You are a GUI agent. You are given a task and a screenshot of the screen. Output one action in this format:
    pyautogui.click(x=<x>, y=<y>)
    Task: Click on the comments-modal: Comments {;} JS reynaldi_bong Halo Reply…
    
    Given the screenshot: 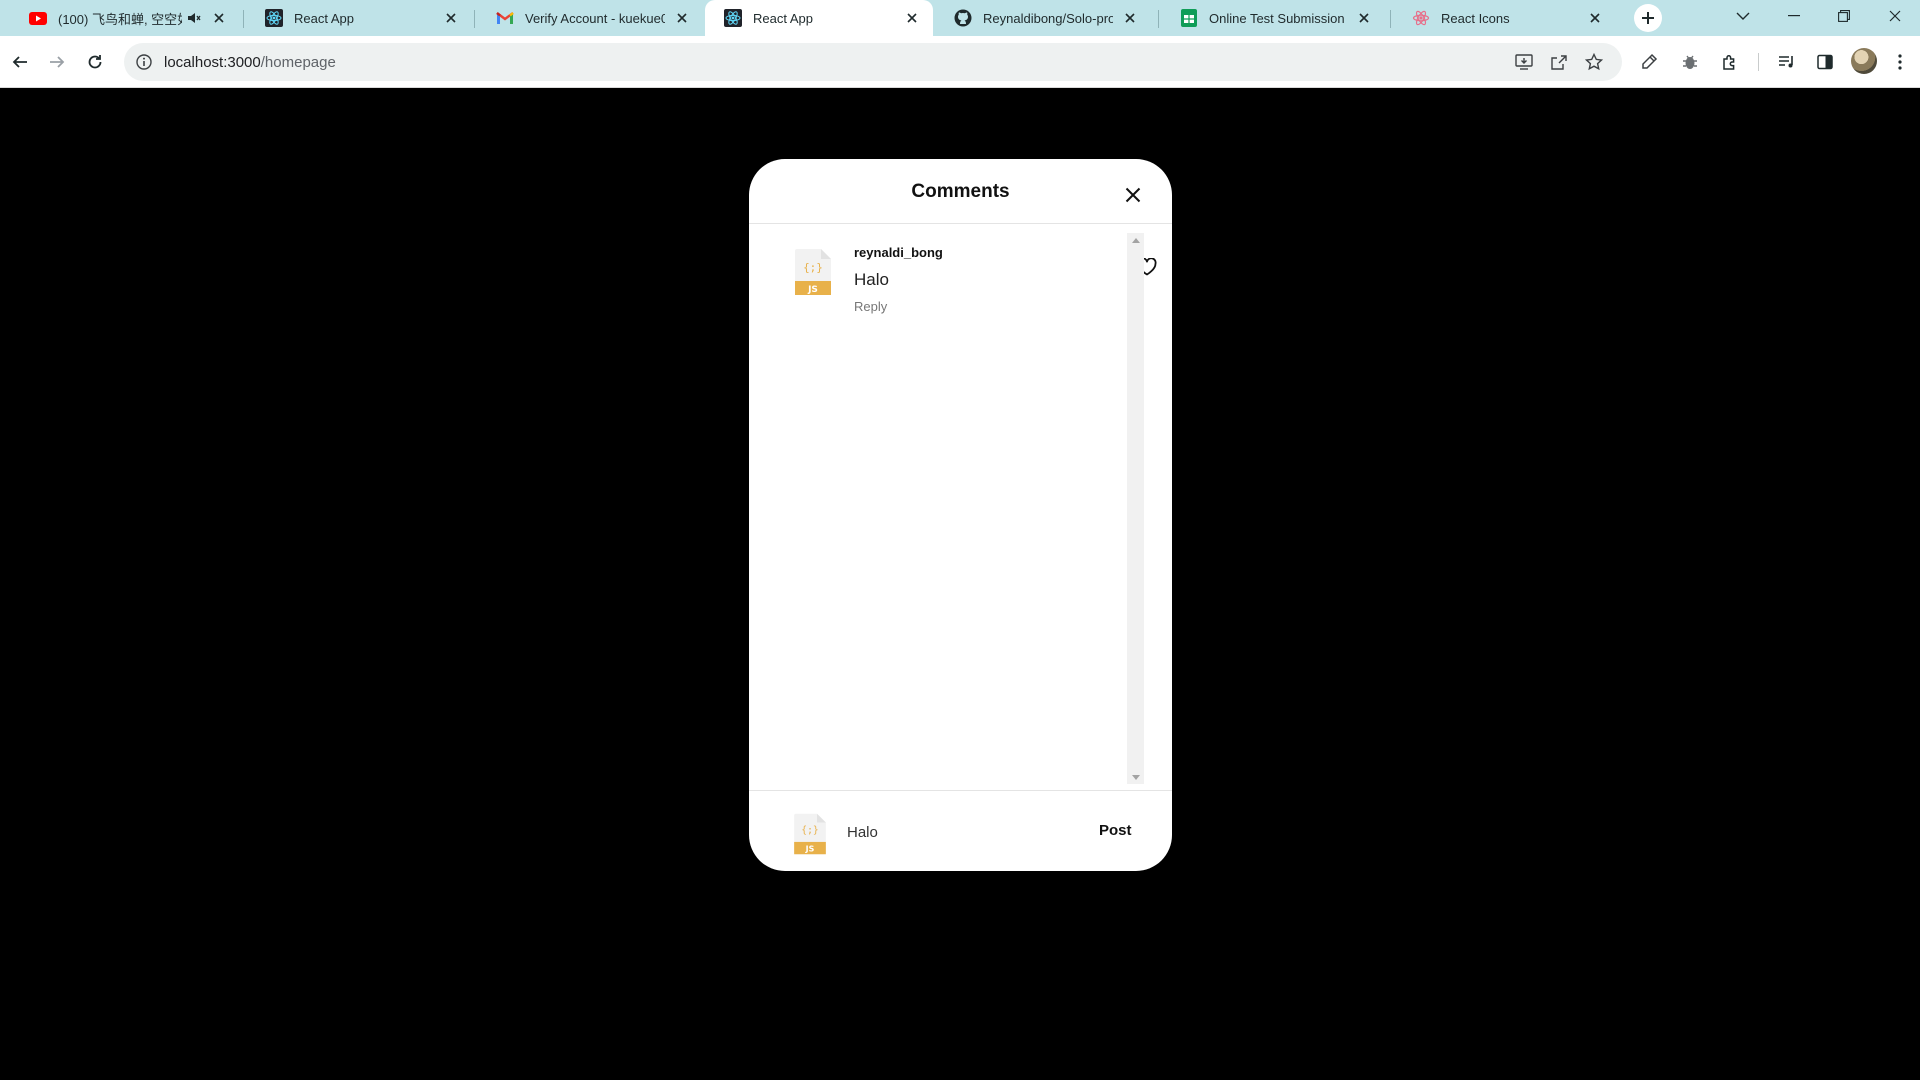 What is the action you would take?
    pyautogui.click(x=960, y=515)
    